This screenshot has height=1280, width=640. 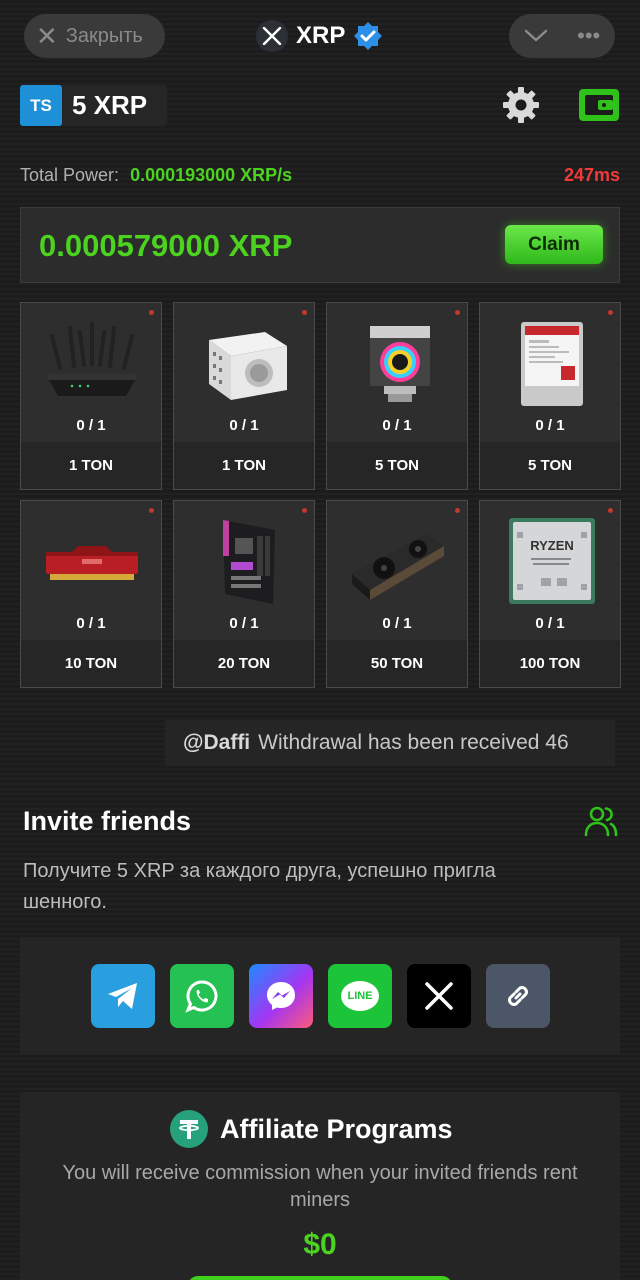 I want to click on svg-text: RYZEN, so click(x=552, y=545).